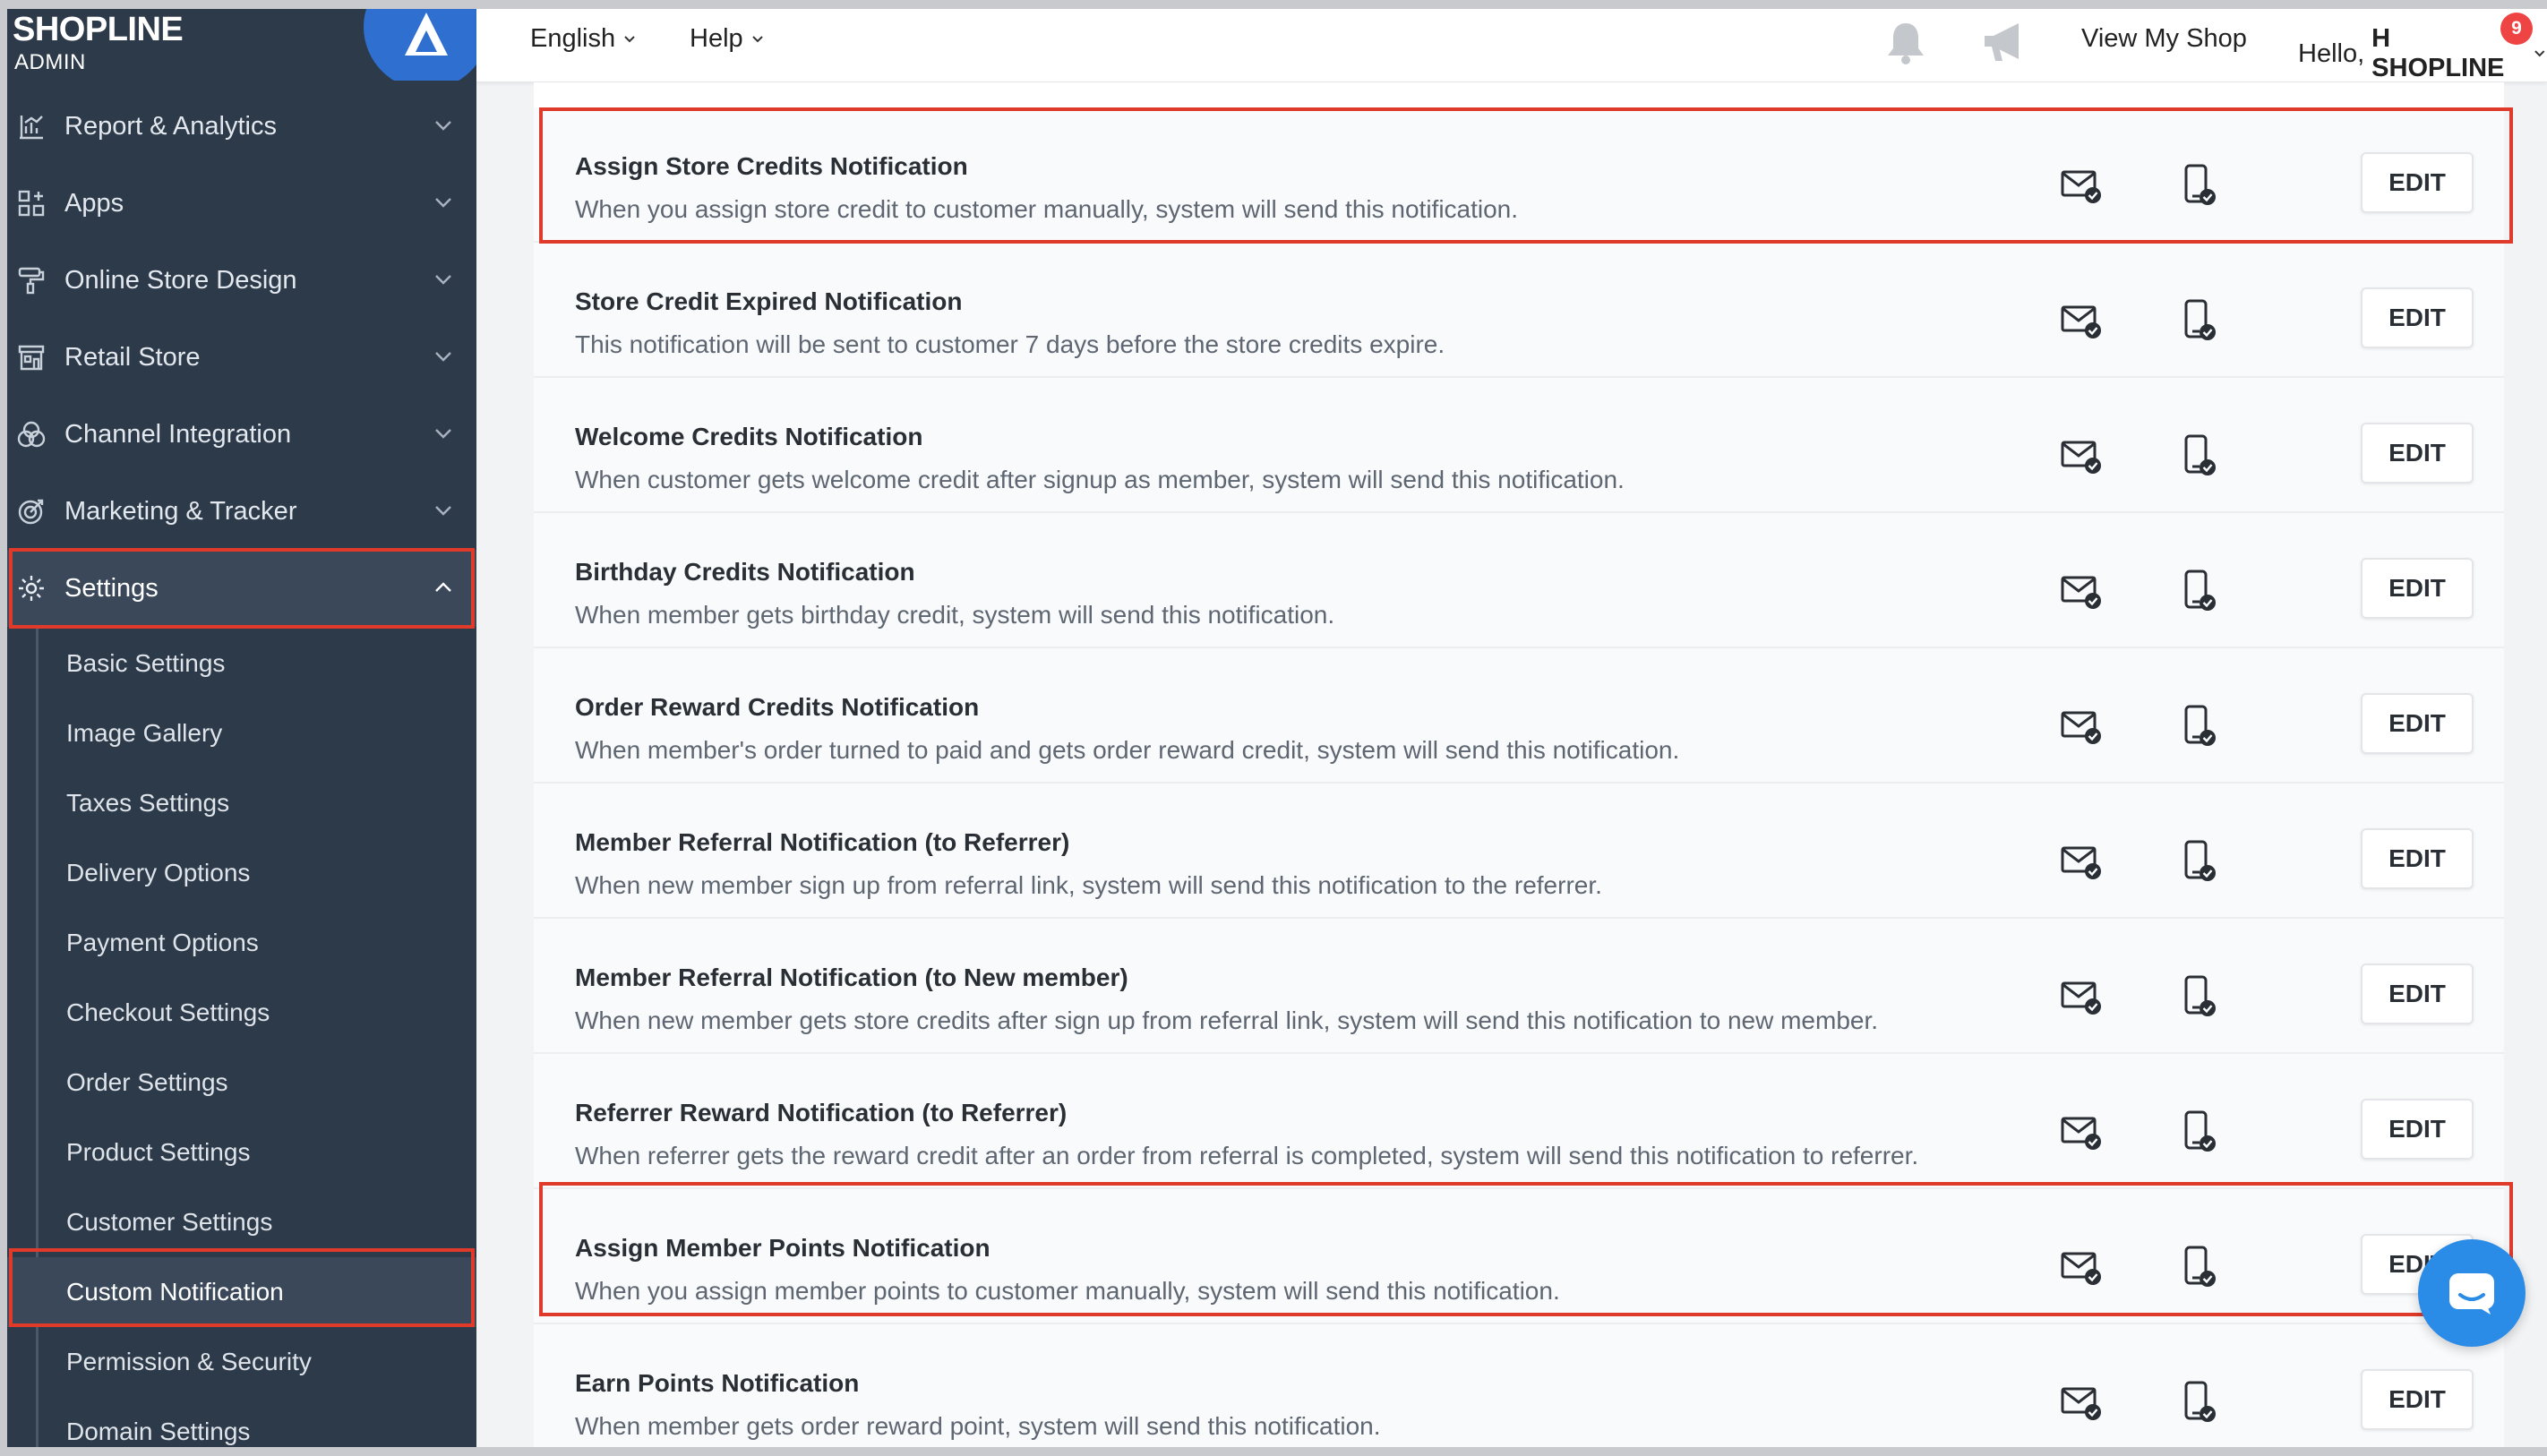  Describe the element at coordinates (238, 588) in the screenshot. I see `sidebar-item-settings: Settings` at that location.